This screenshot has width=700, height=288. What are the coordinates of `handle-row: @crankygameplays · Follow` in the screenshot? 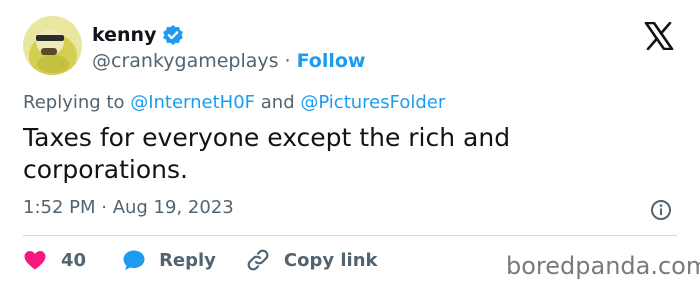 It's located at (229, 61).